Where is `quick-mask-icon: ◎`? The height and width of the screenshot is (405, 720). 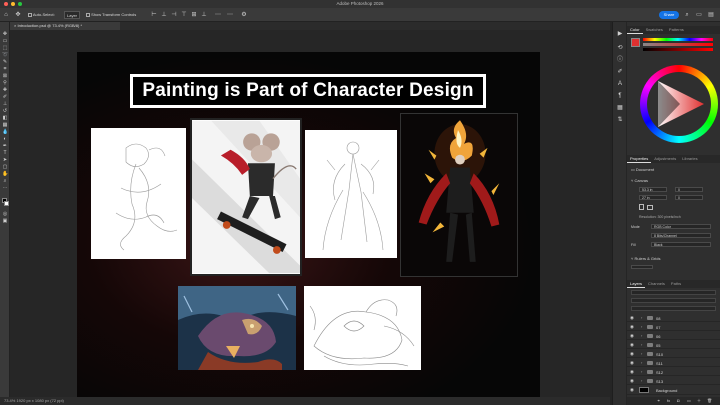
quick-mask-icon: ◎ is located at coordinates (5, 214).